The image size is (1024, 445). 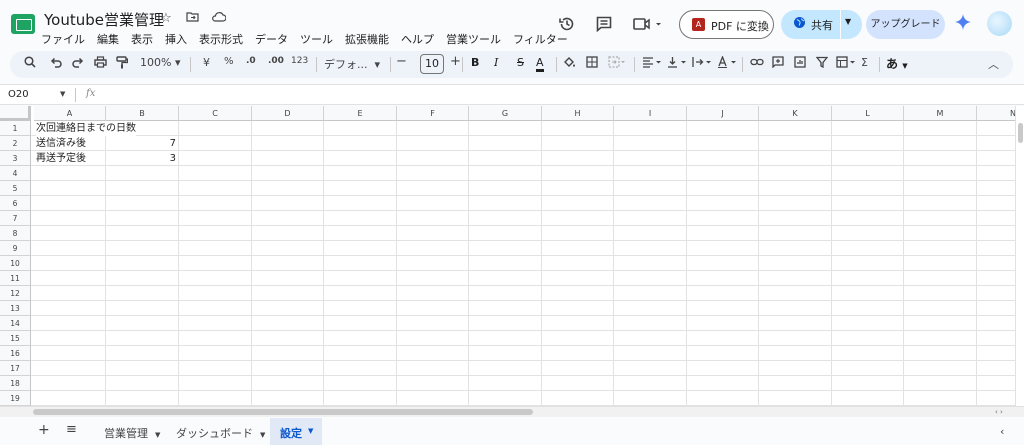 What do you see at coordinates (215, 113) in the screenshot?
I see `column-header-c: C` at bounding box center [215, 113].